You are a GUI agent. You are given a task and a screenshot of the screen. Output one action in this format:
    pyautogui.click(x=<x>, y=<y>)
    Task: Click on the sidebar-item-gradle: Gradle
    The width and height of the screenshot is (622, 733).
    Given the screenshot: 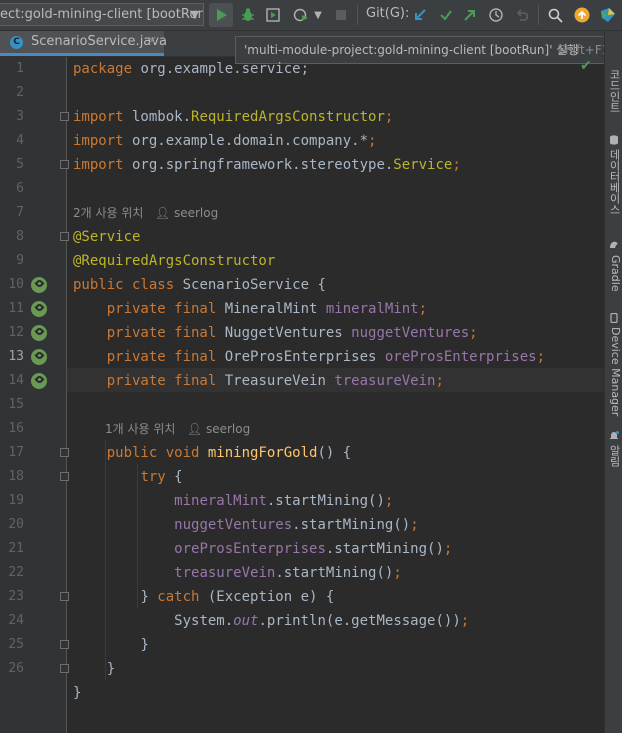 What is the action you would take?
    pyautogui.click(x=614, y=273)
    